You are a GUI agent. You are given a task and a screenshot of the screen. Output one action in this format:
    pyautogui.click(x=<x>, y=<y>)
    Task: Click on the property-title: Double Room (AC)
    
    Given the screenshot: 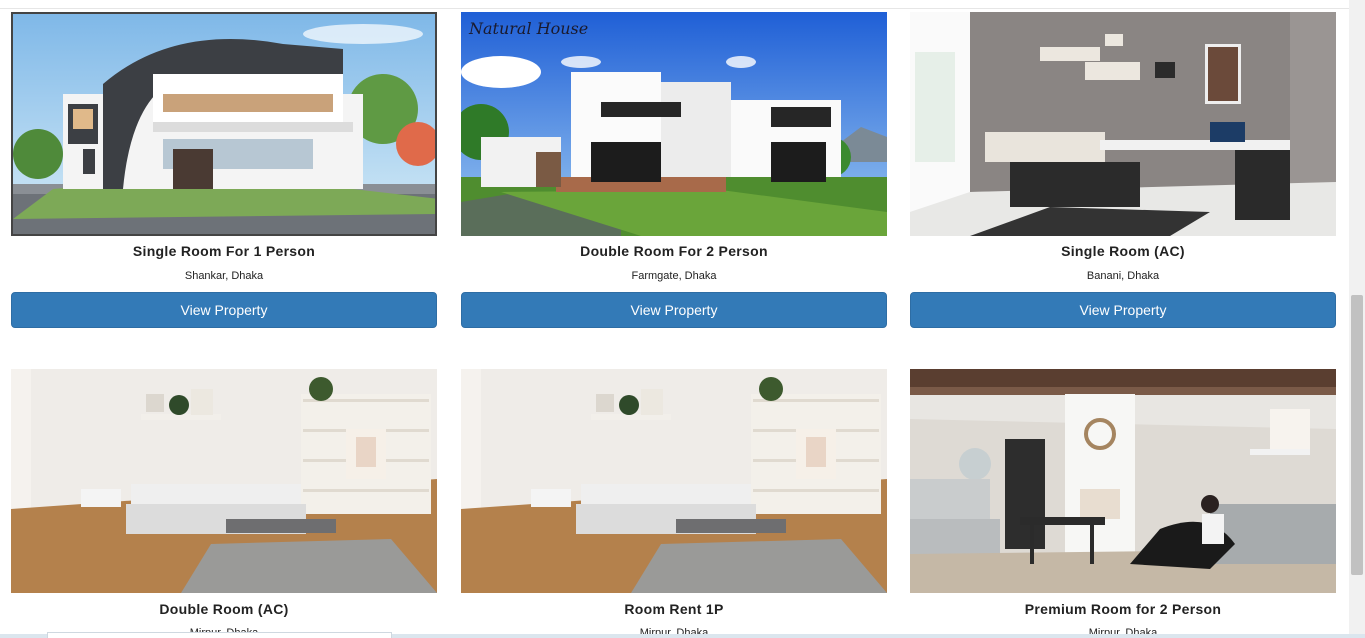 What is the action you would take?
    pyautogui.click(x=224, y=609)
    